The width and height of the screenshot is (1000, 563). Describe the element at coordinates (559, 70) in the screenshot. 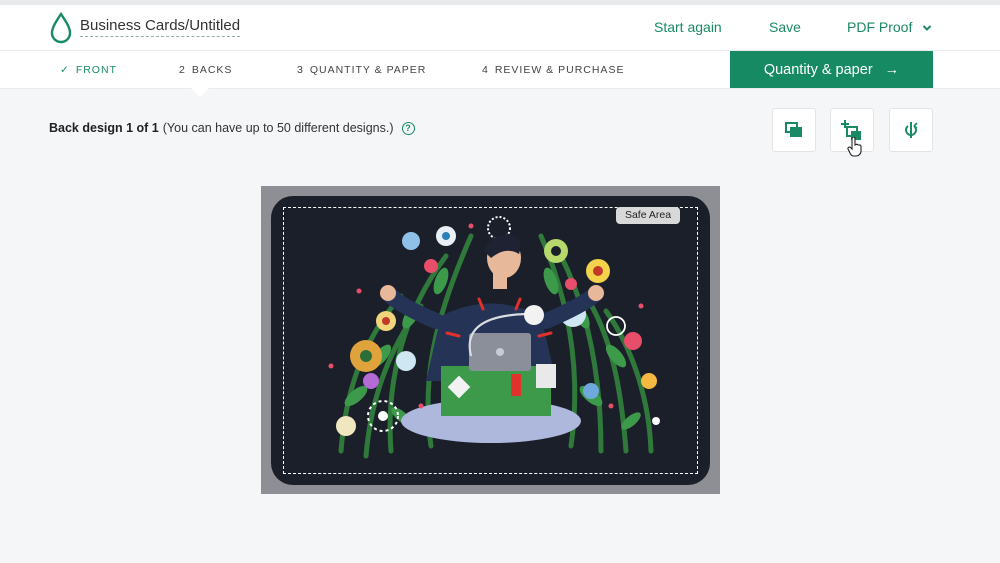

I see `step-review-label: REVIEW & PURCHASE` at that location.